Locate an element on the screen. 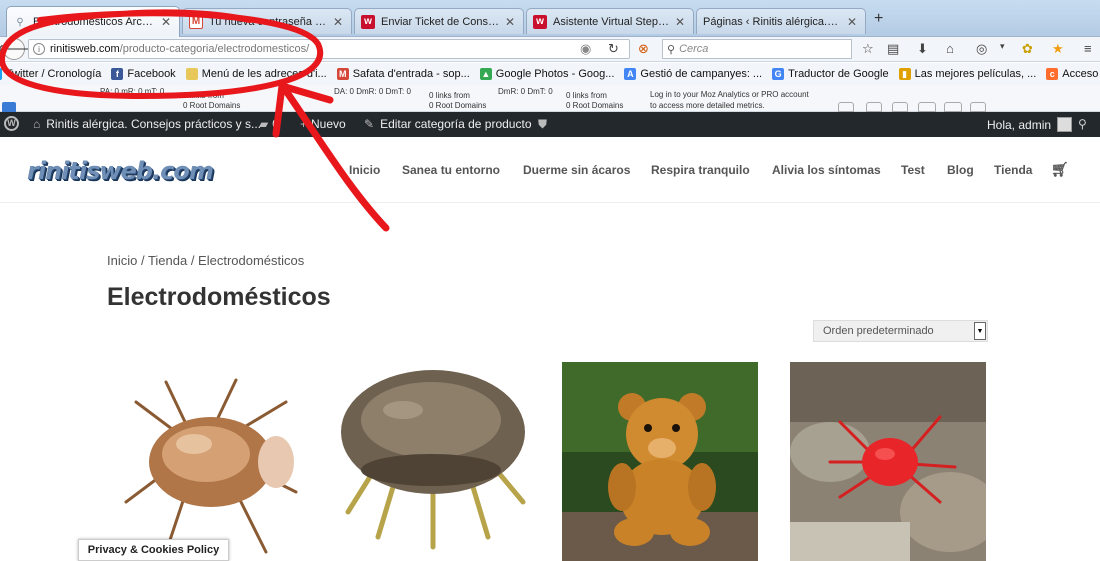 This screenshot has width=1100, height=561. admin-account: Hola, admin is located at coordinates (1030, 124).